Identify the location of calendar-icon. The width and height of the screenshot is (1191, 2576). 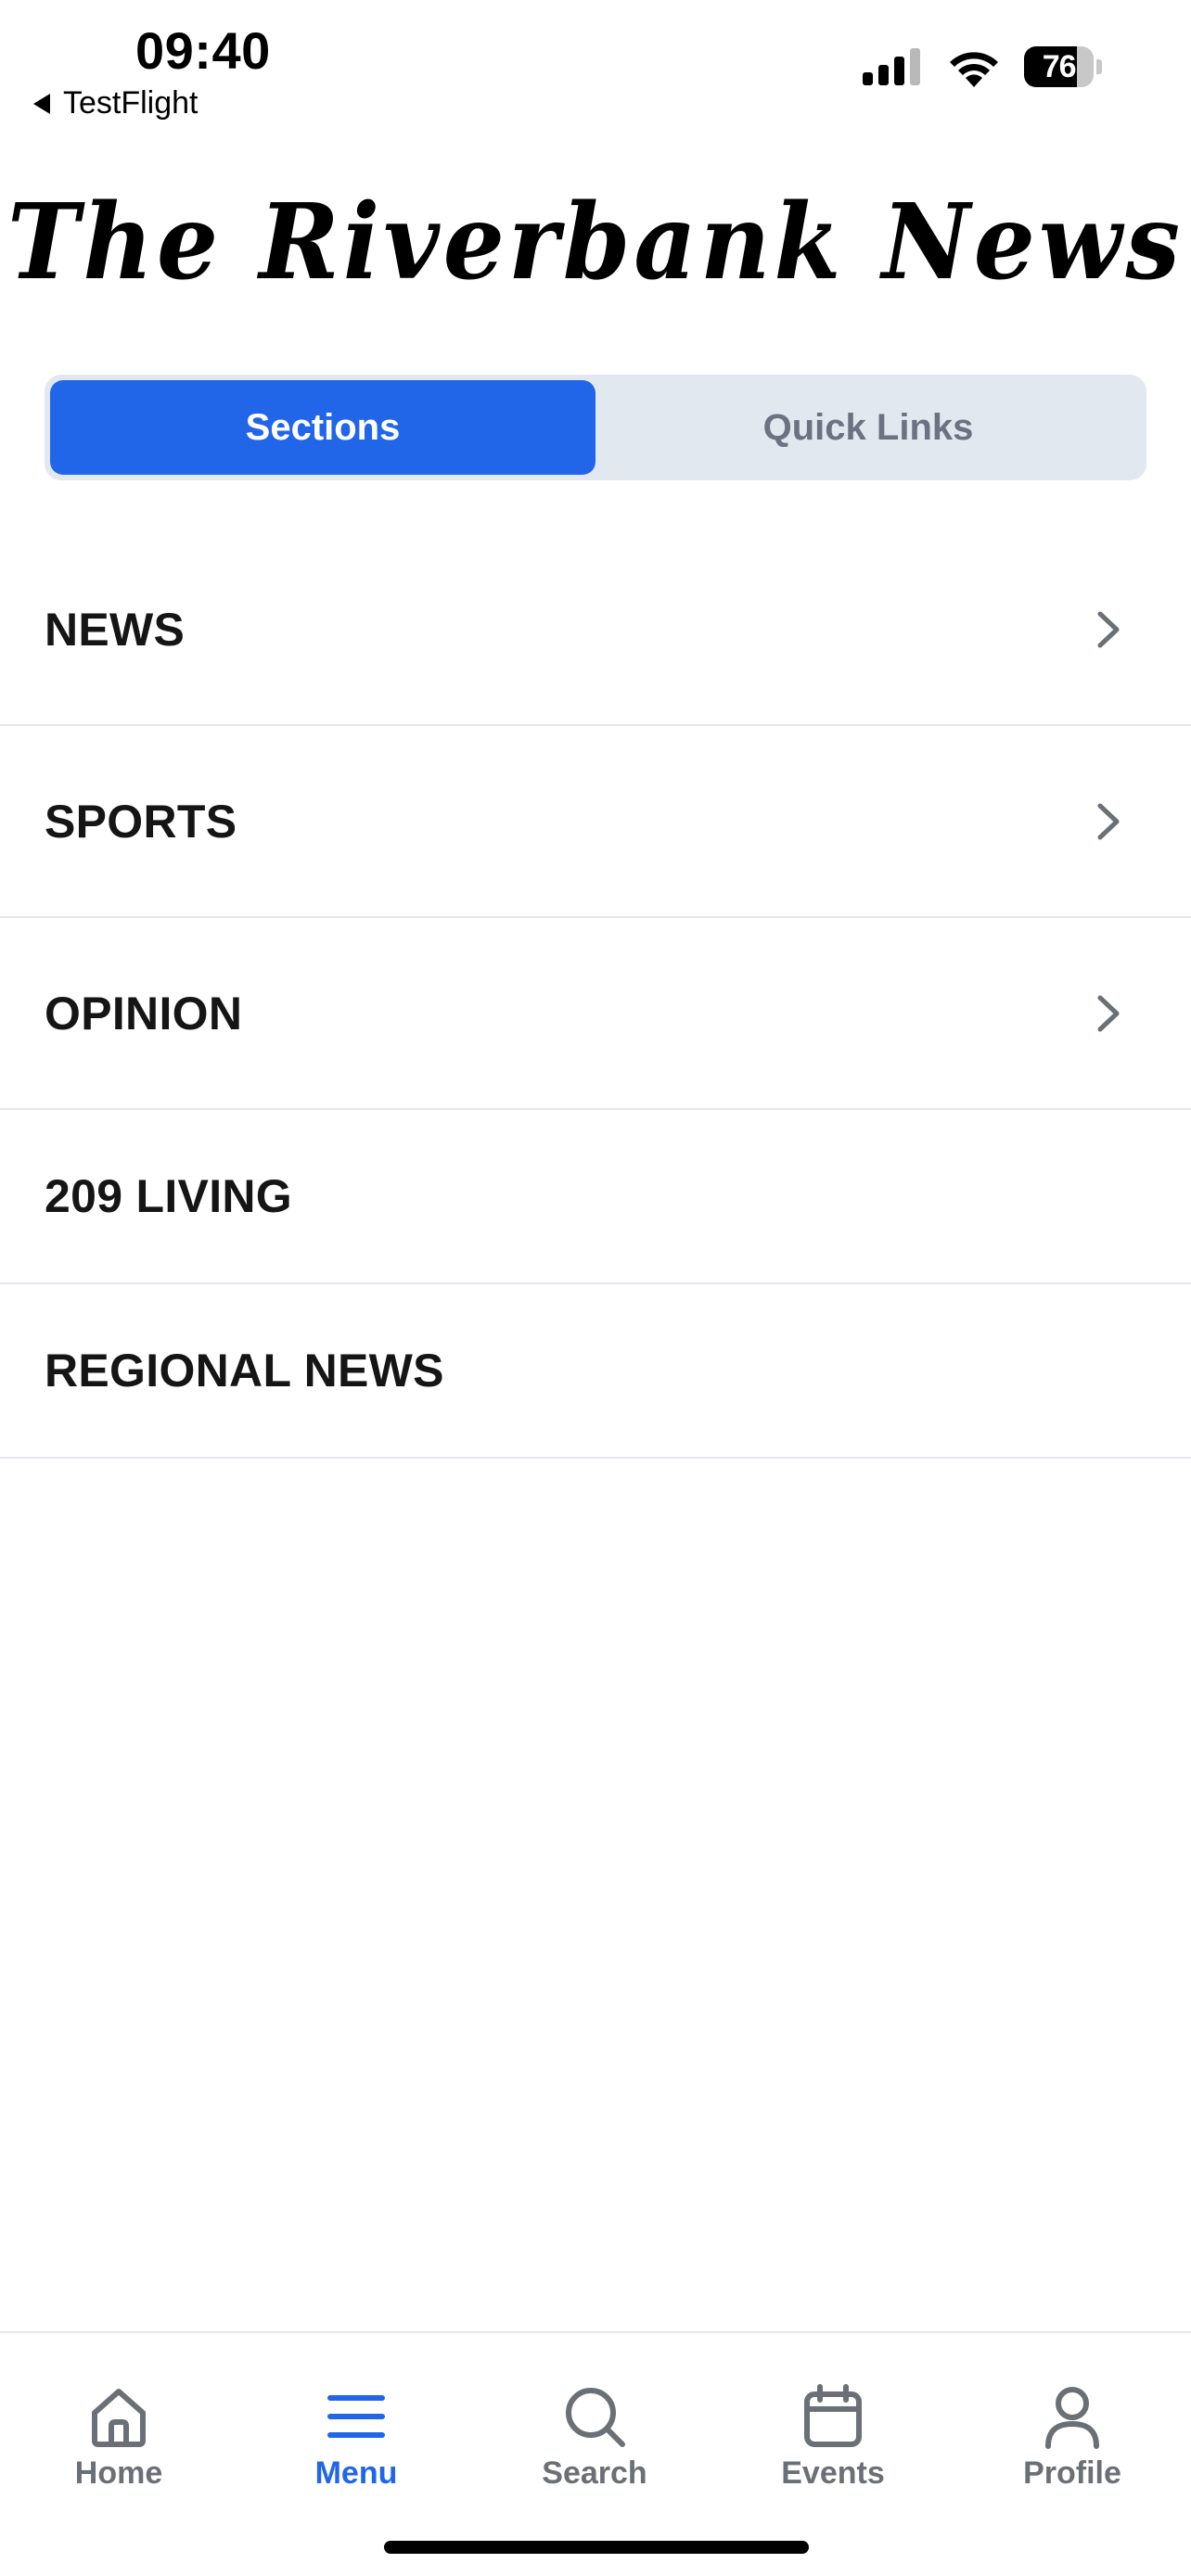
(833, 2415).